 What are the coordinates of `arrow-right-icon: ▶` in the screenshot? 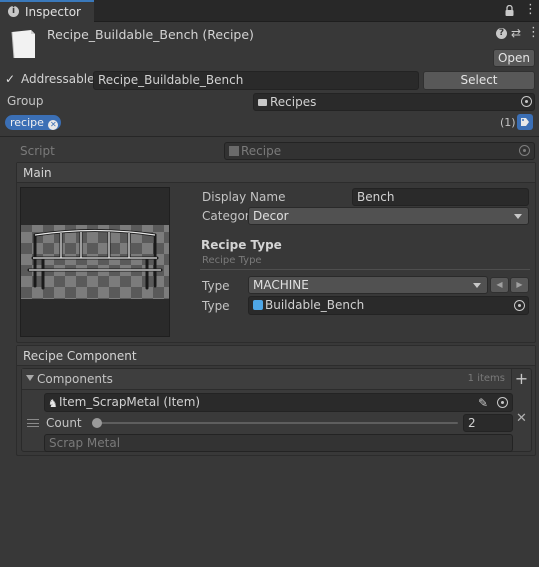 It's located at (519, 284).